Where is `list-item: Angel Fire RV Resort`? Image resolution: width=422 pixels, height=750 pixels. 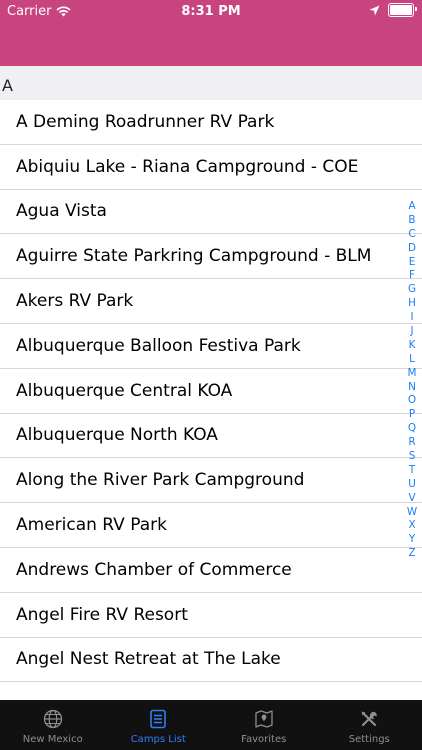
list-item: Angel Fire RV Resort is located at coordinates (211, 615).